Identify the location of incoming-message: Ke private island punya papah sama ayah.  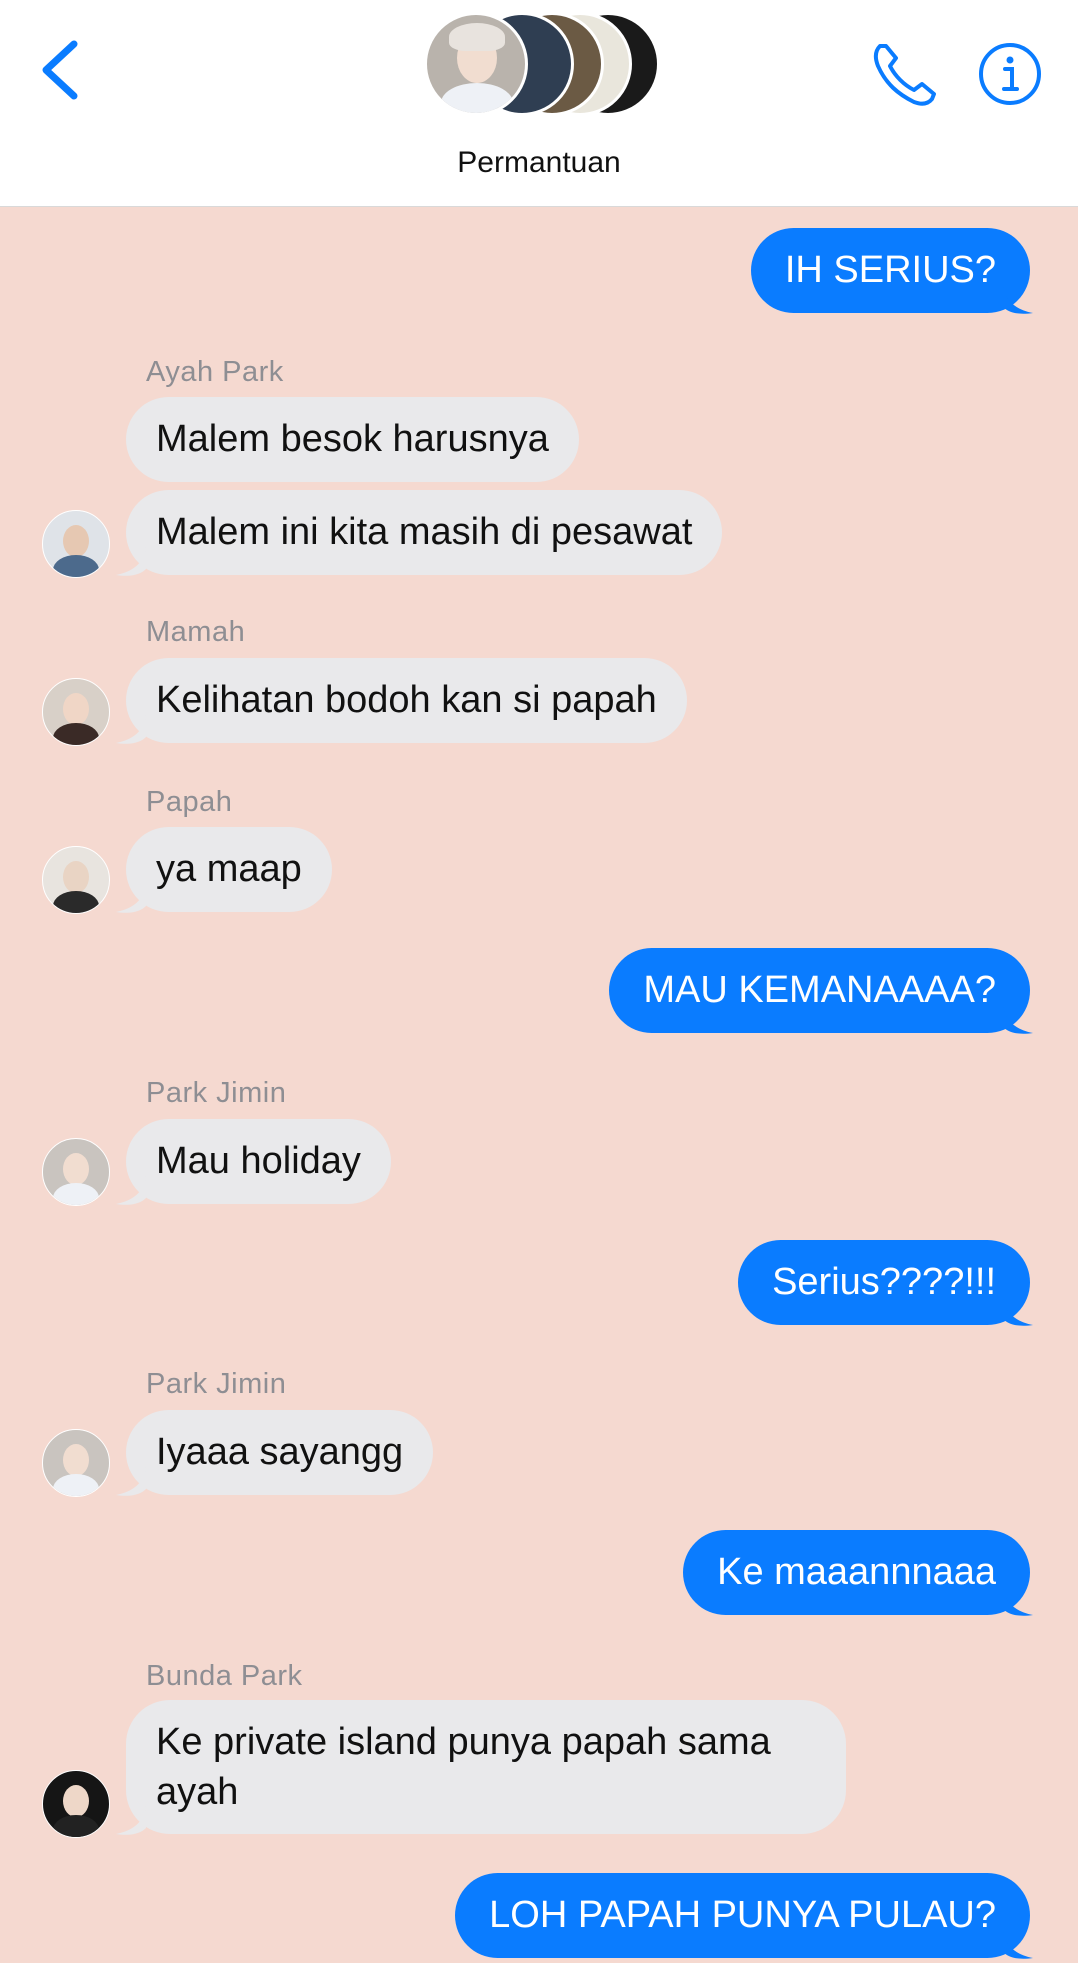
(486, 1767).